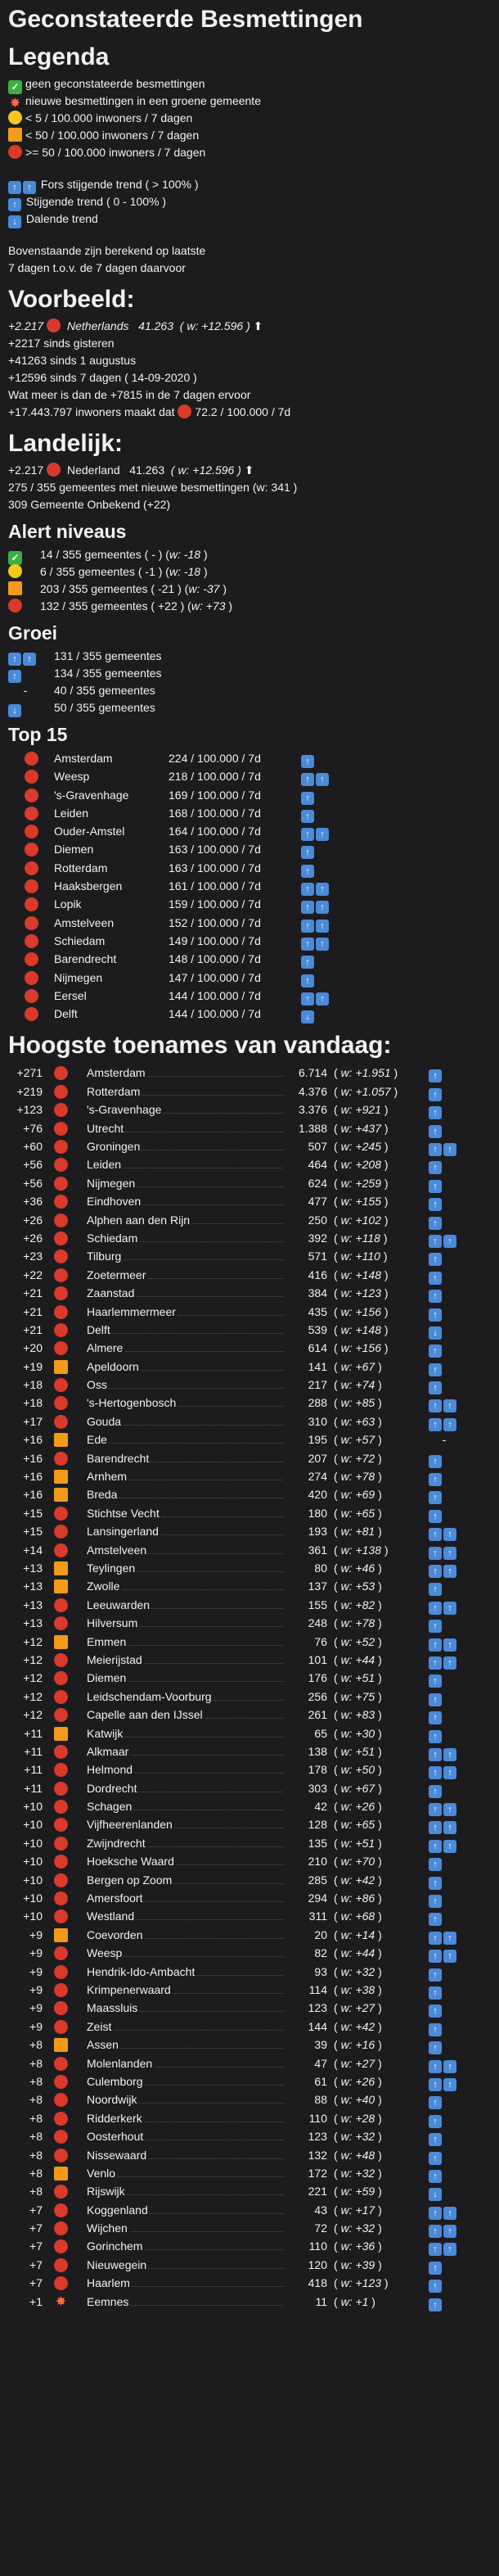  I want to click on week-value: ( w: +51 ), so click(358, 1843).